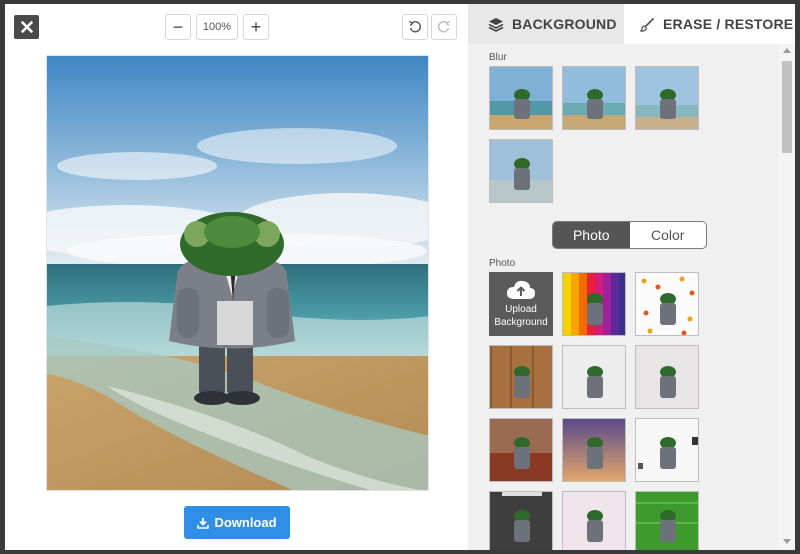 Image resolution: width=800 pixels, height=554 pixels. Describe the element at coordinates (787, 107) in the screenshot. I see `scrollbar-thumb` at that location.